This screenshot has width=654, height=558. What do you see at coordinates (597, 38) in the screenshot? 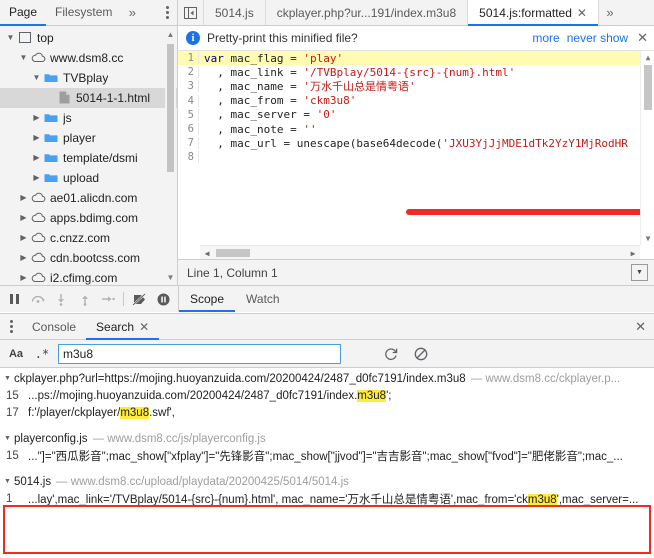
I see `infobar-never-show-link: never show` at bounding box center [597, 38].